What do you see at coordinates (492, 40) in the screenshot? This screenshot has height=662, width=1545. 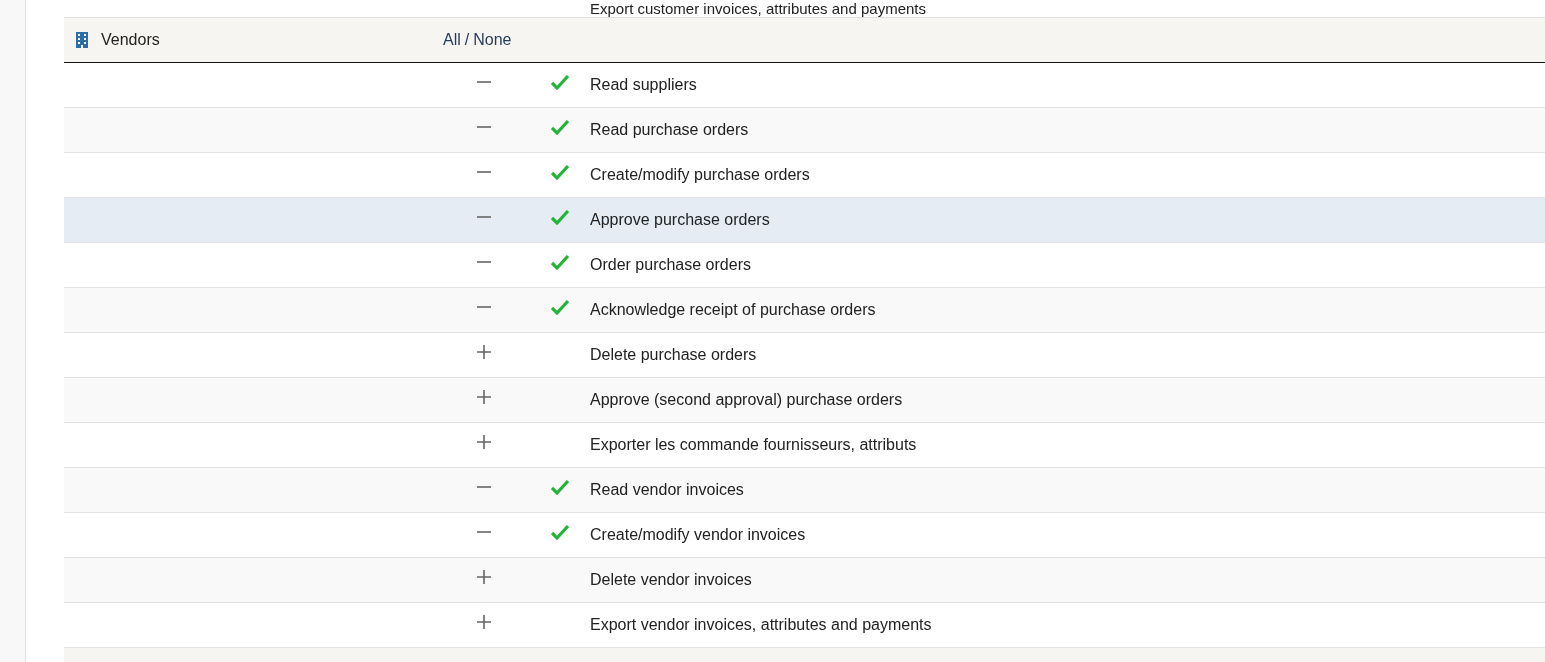 I see `select-none-link: None` at bounding box center [492, 40].